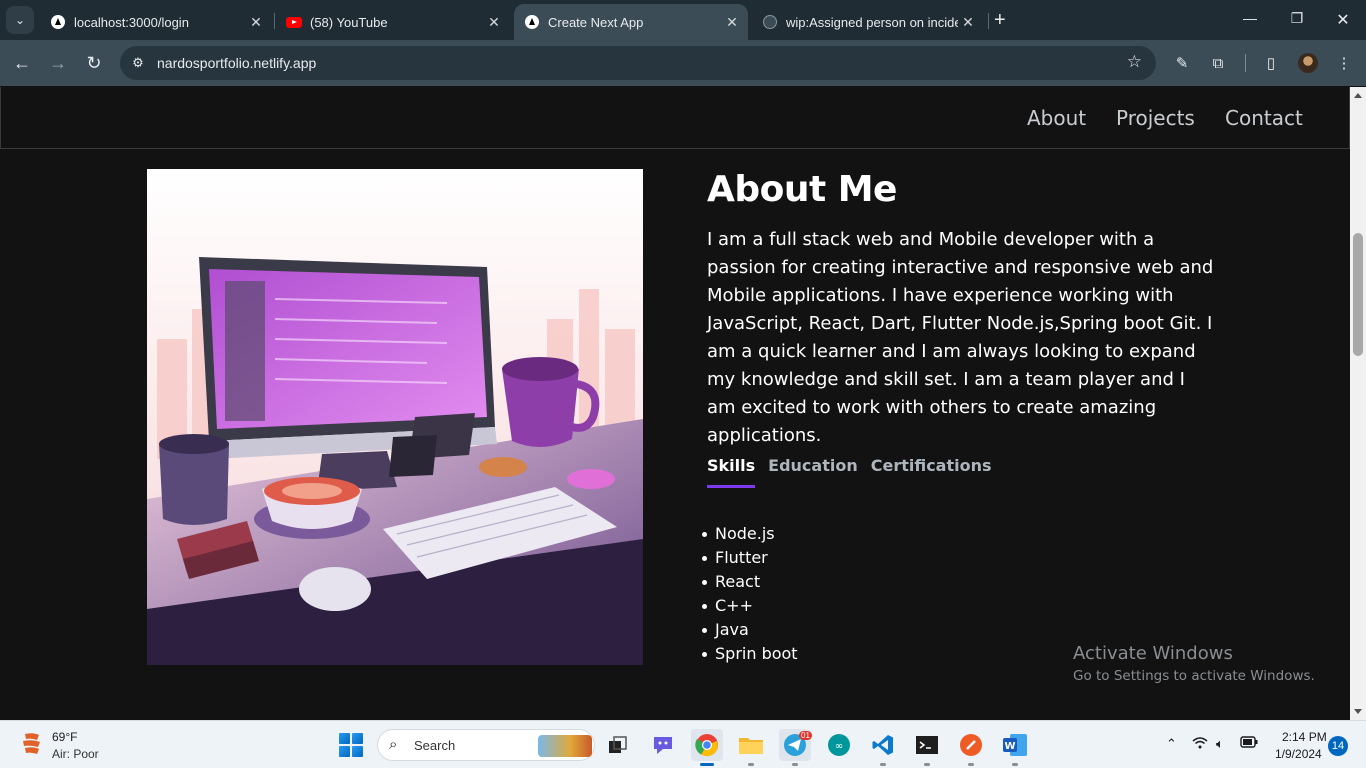  I want to click on chrome-app-icon, so click(707, 747).